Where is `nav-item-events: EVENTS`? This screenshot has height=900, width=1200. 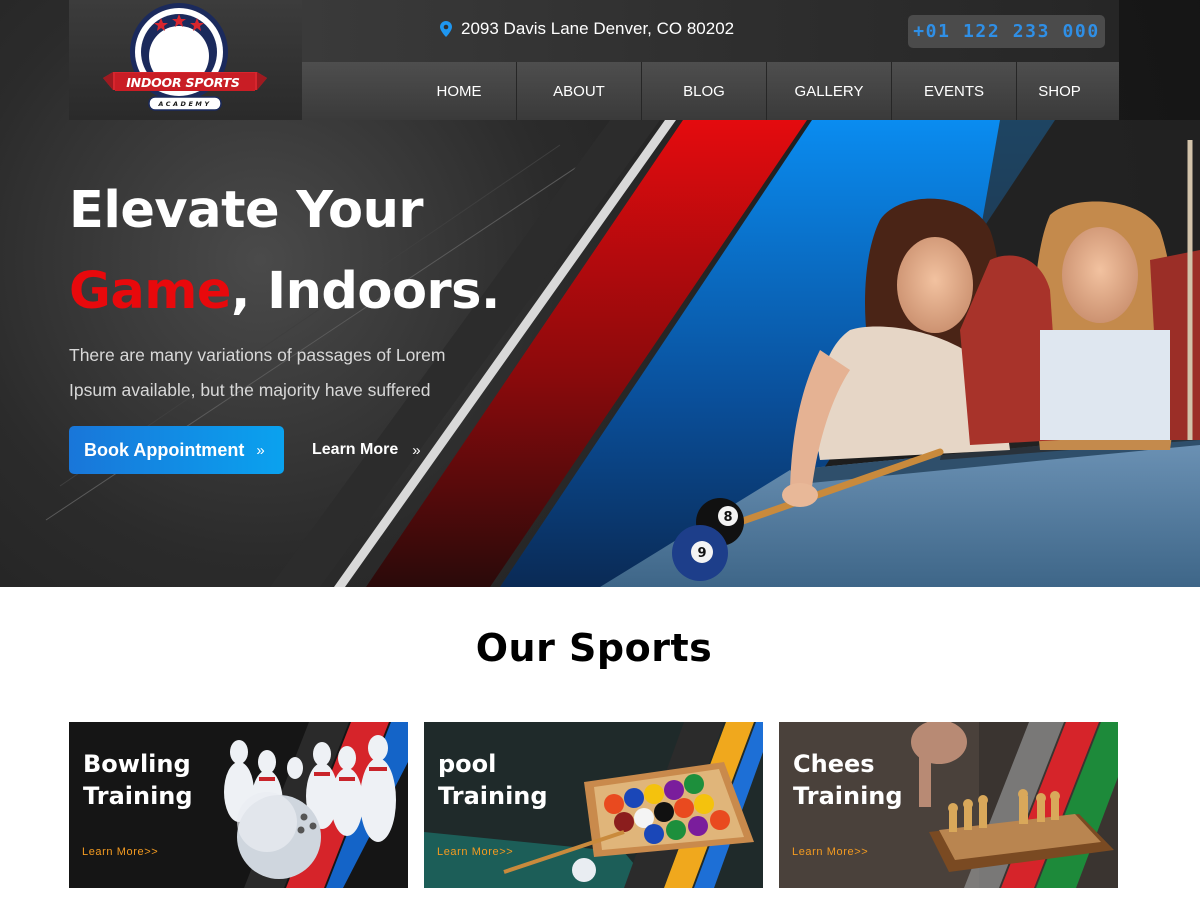 nav-item-events: EVENTS is located at coordinates (954, 91).